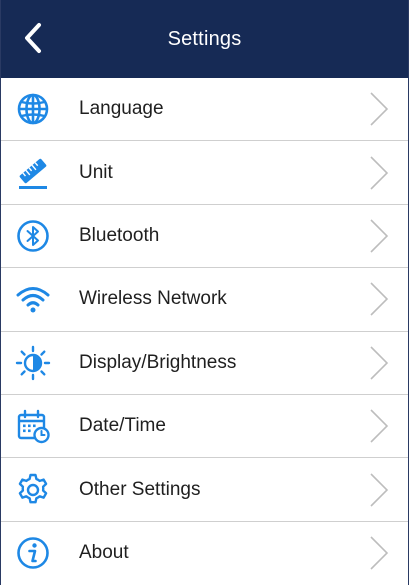 The height and width of the screenshot is (585, 411). What do you see at coordinates (96, 172) in the screenshot?
I see `settings-item-label: Unit` at bounding box center [96, 172].